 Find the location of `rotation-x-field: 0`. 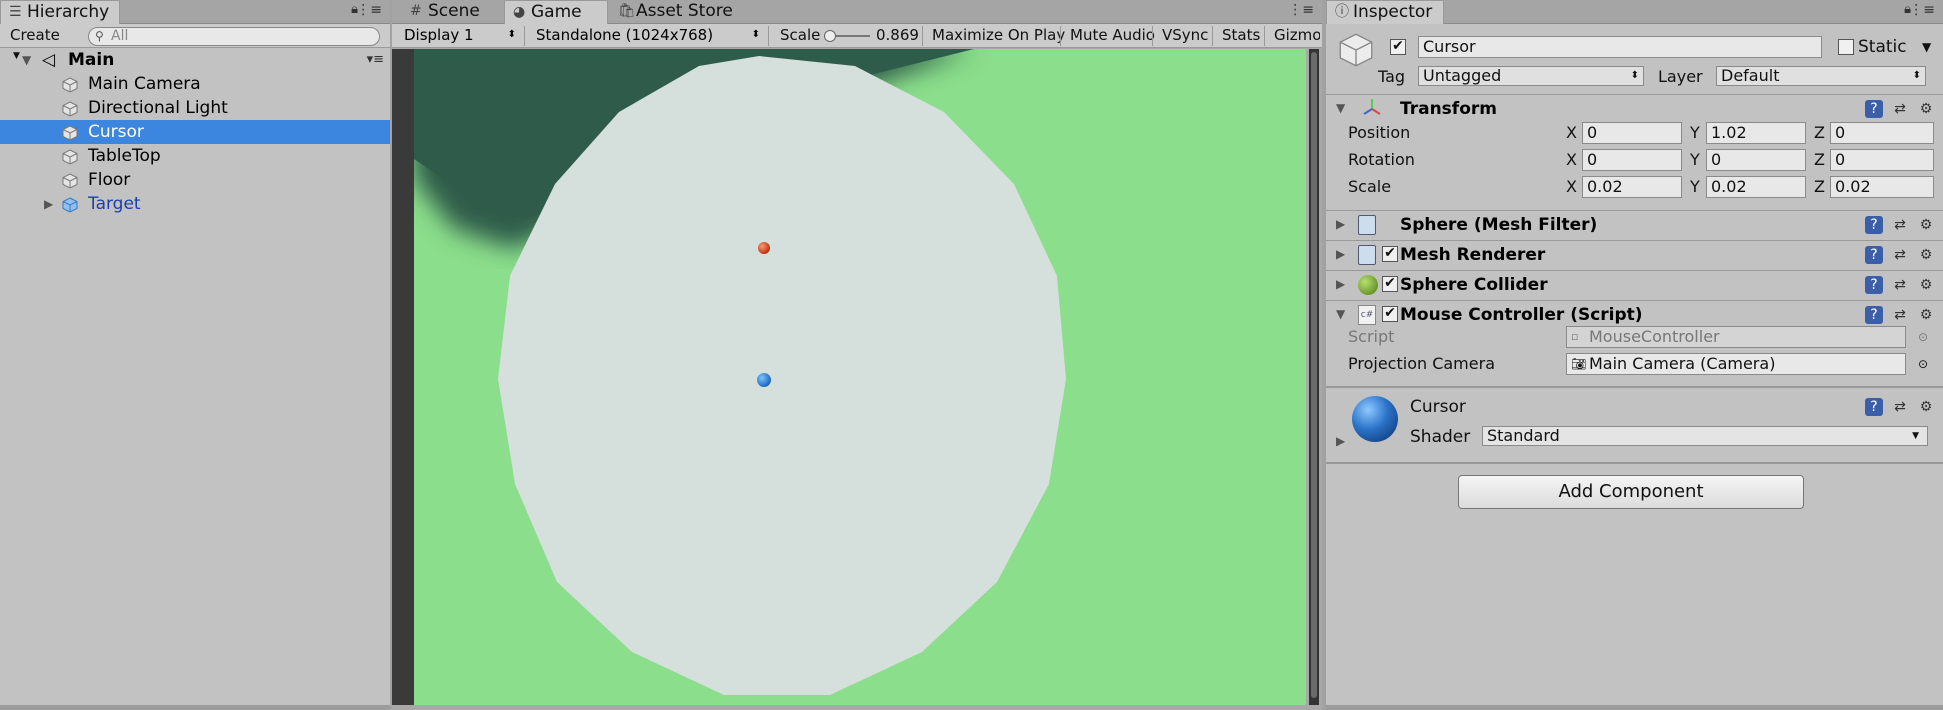

rotation-x-field: 0 is located at coordinates (1632, 160).